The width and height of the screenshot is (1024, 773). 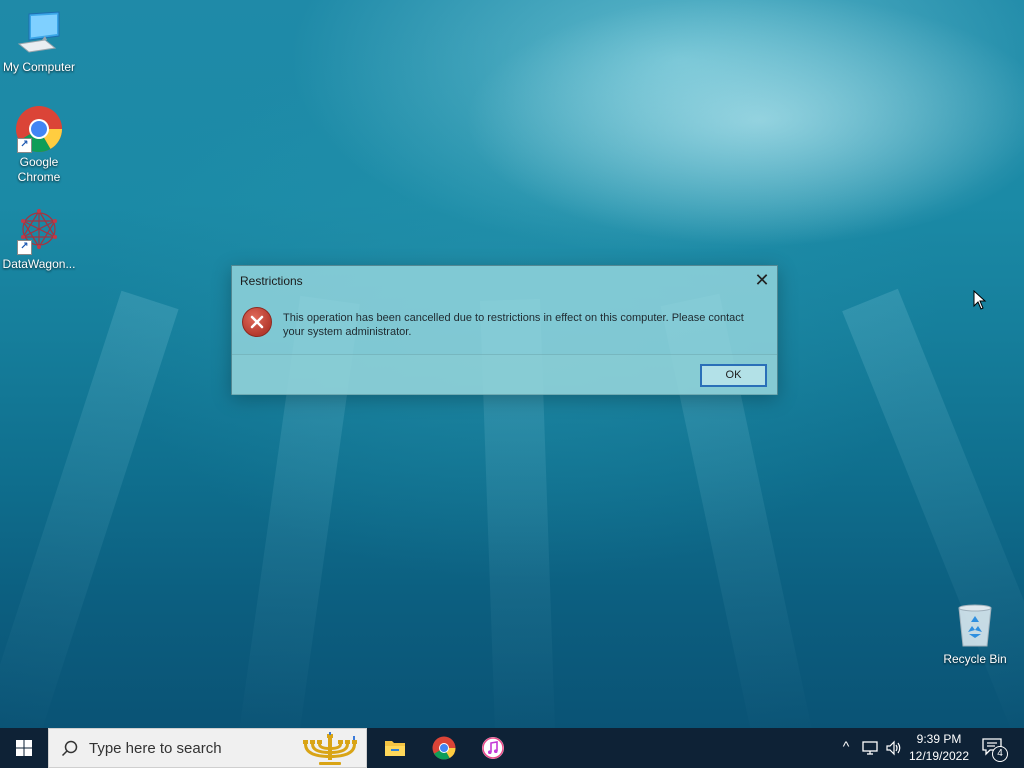 What do you see at coordinates (69, 748) in the screenshot?
I see `search-icon` at bounding box center [69, 748].